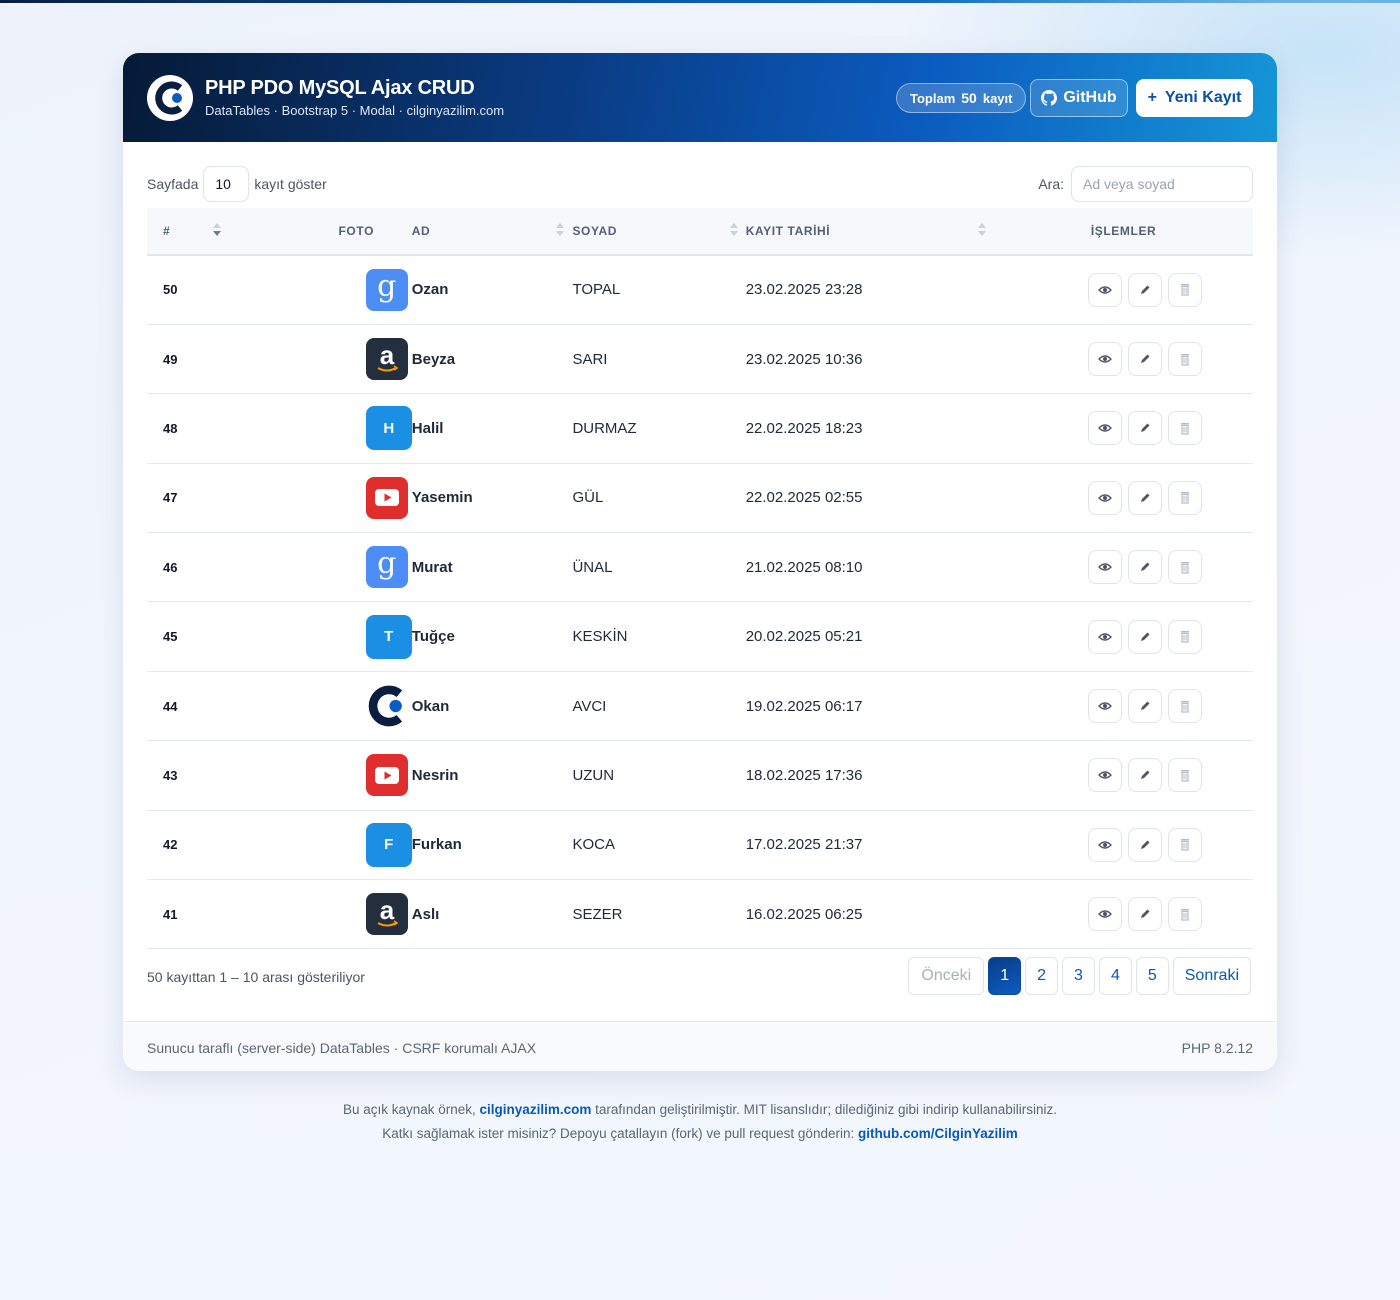 The height and width of the screenshot is (1300, 1400). Describe the element at coordinates (226, 184) in the screenshot. I see `page-length-input` at that location.